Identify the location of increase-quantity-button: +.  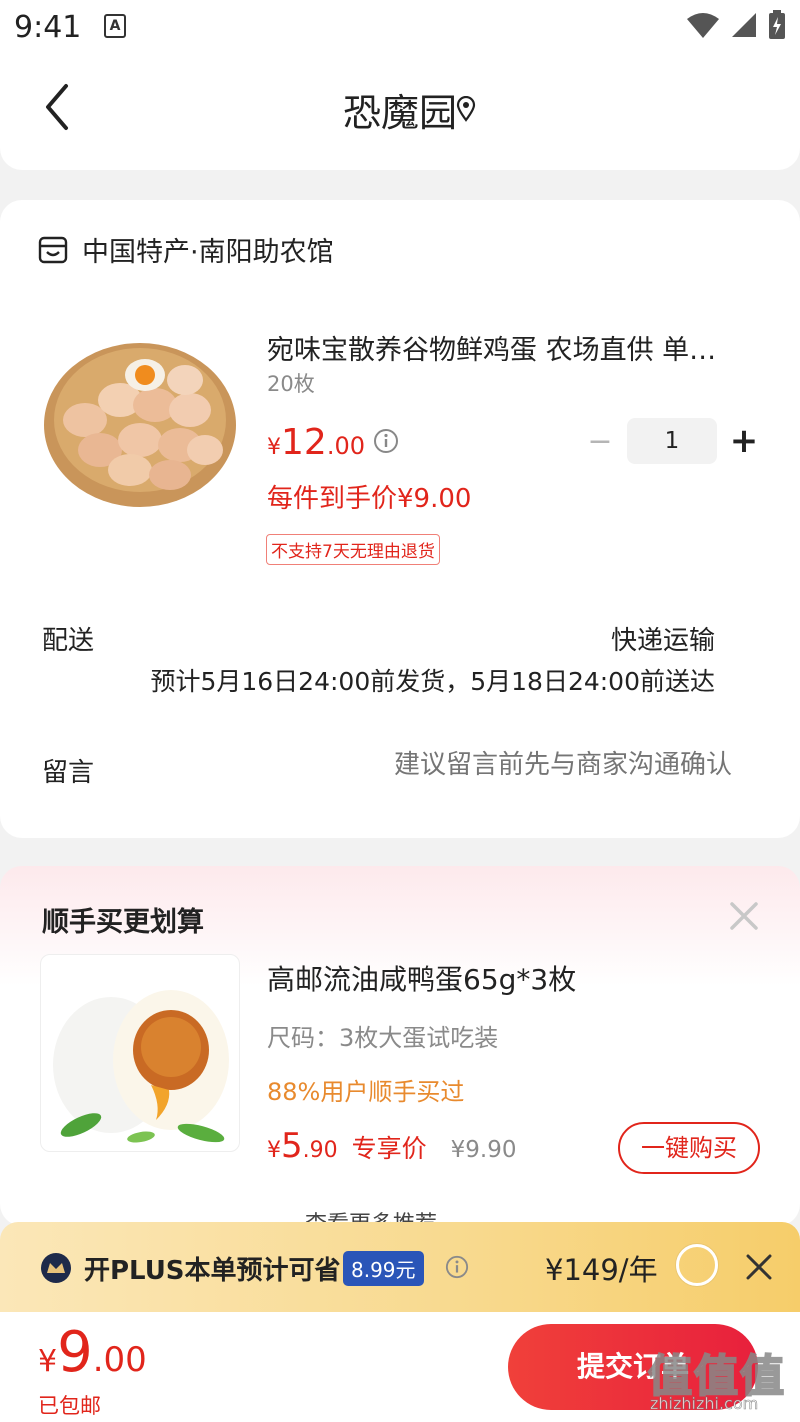
(744, 441).